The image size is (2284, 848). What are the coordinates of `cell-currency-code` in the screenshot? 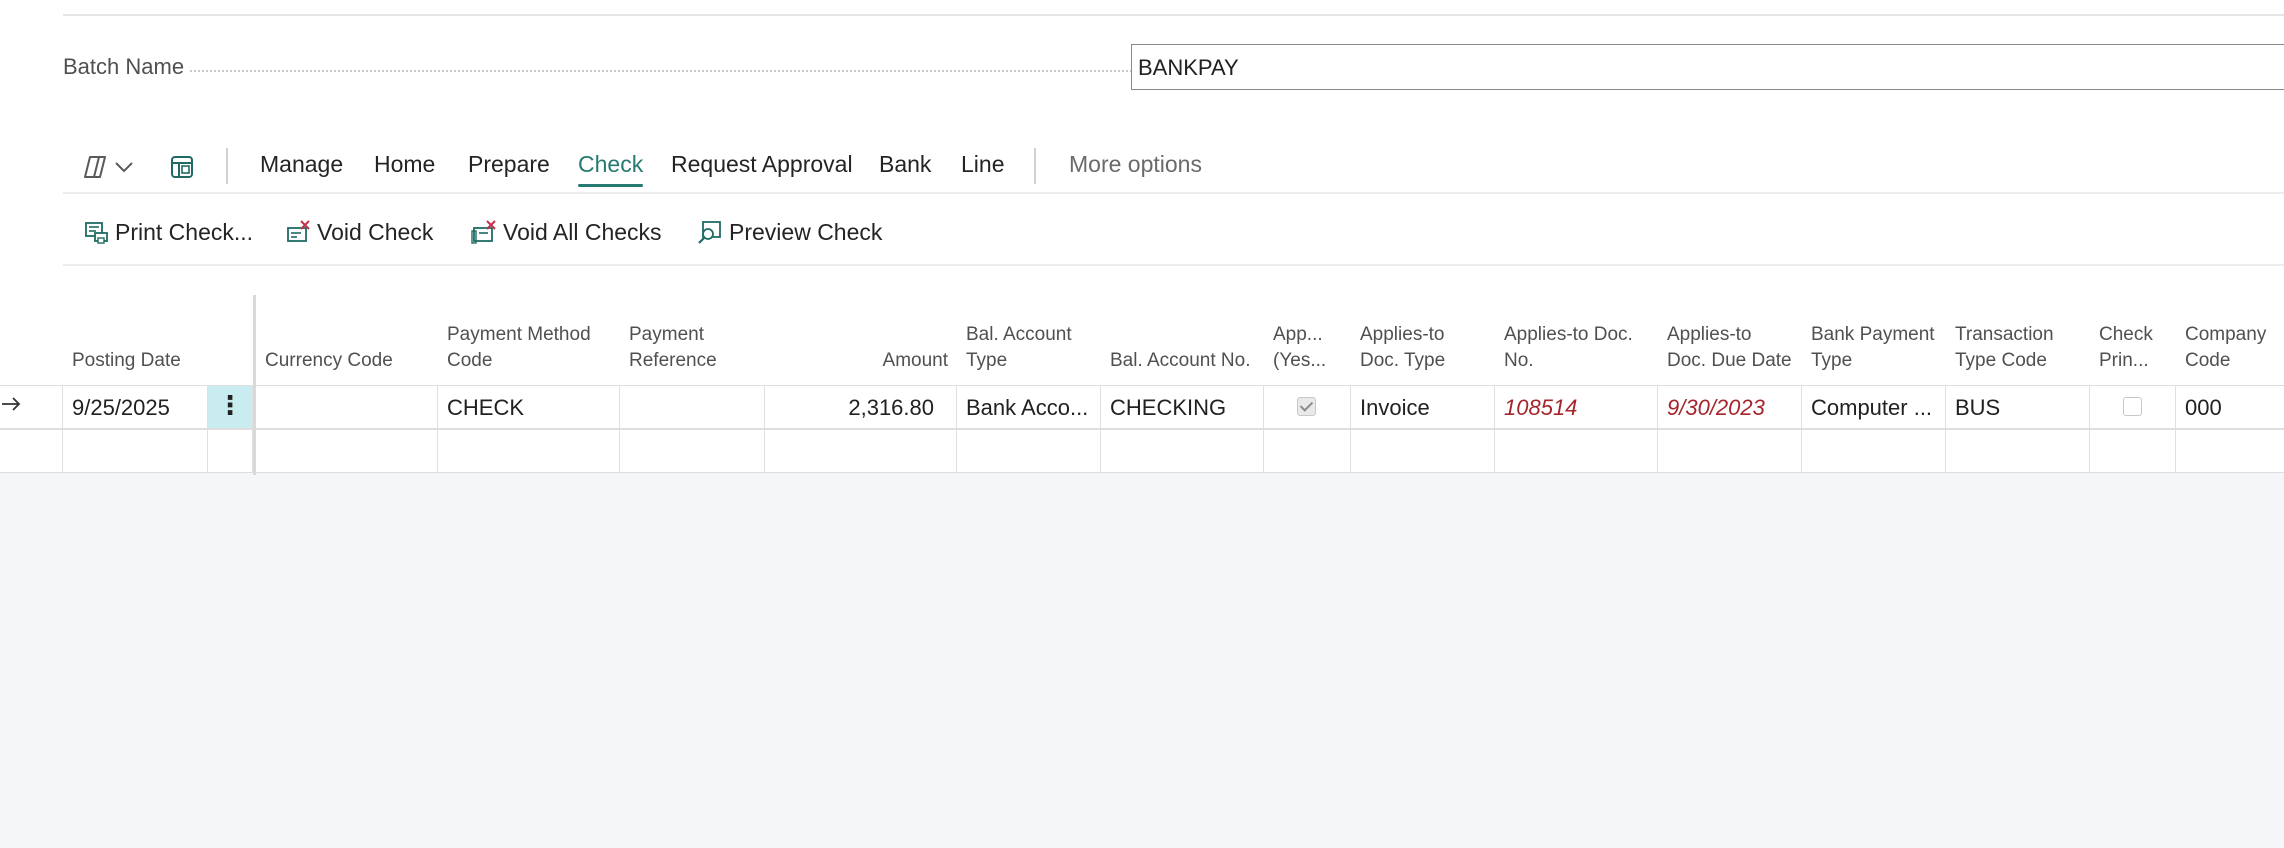 It's located at (347, 407).